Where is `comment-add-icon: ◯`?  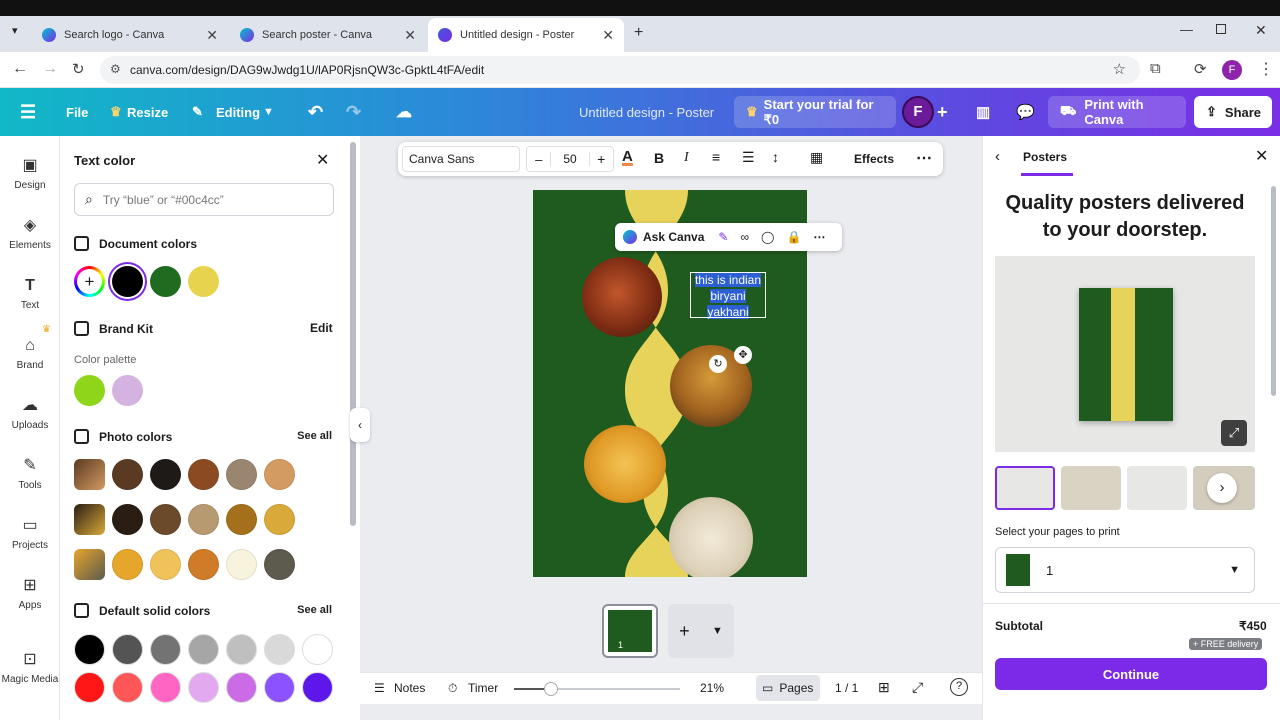
comment-add-icon: ◯ is located at coordinates (767, 237).